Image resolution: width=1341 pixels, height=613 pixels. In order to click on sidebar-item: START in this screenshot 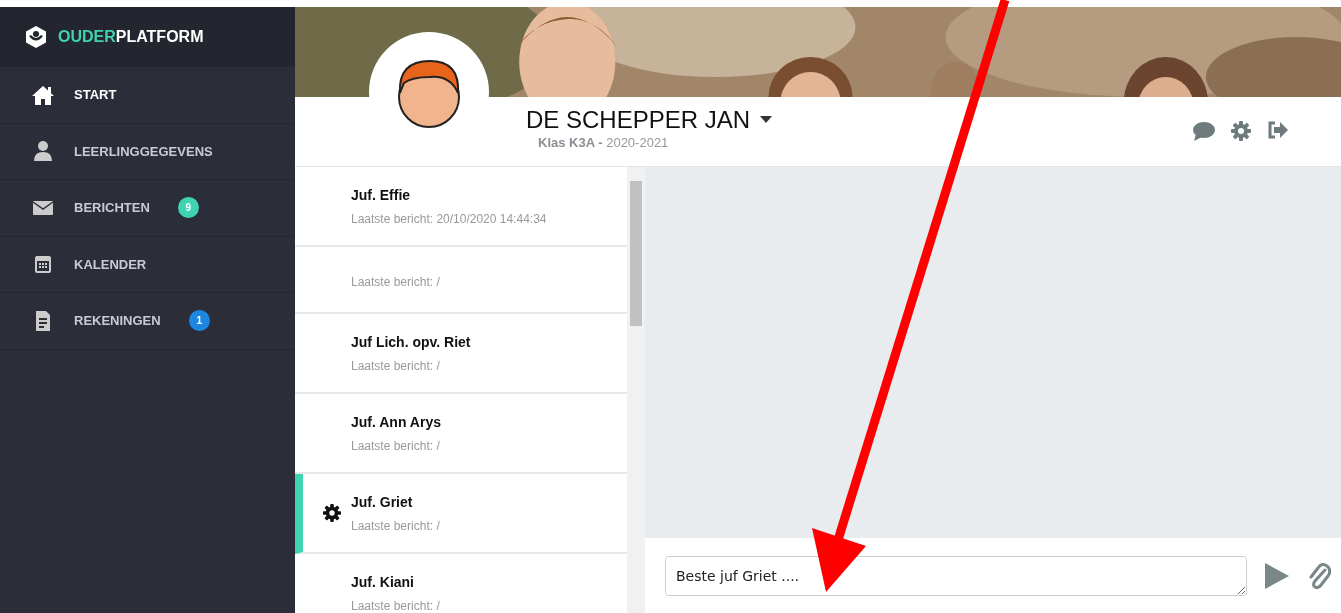, I will do `click(147, 95)`.